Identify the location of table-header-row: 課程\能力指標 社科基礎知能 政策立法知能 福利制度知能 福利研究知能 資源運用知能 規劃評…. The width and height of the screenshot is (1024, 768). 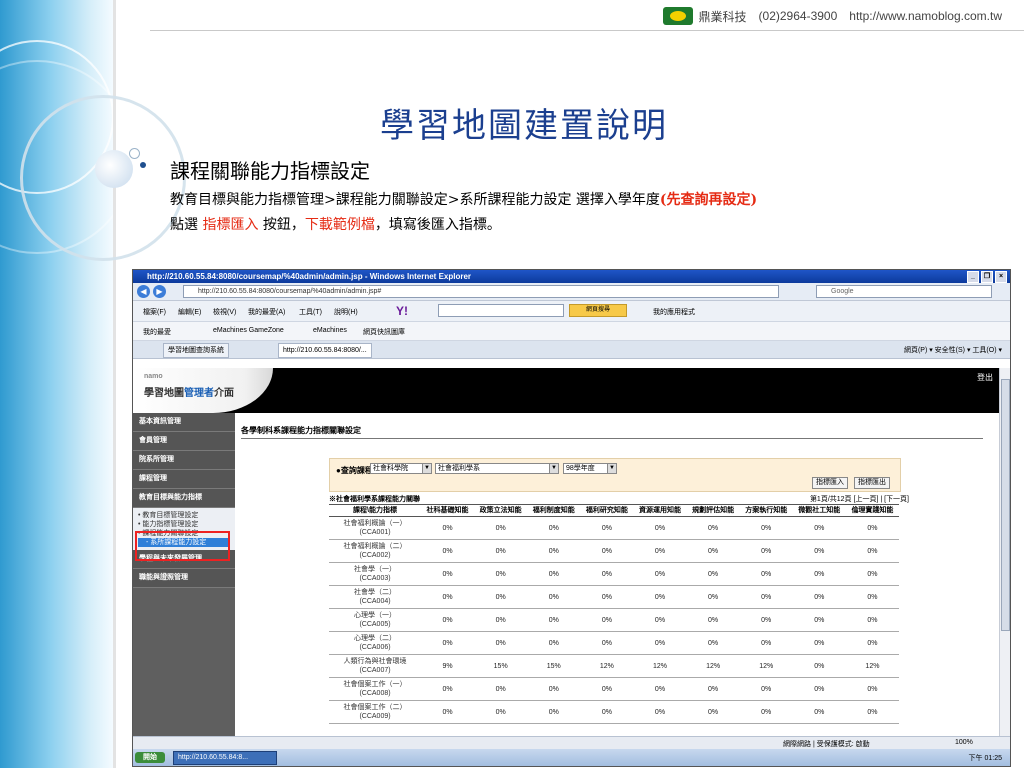
(614, 510).